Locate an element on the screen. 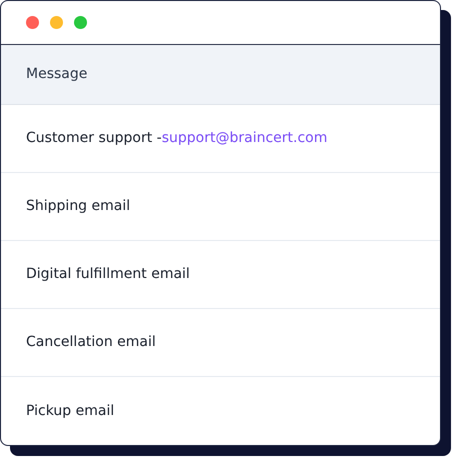 The width and height of the screenshot is (452, 458). email-link: support@braincert.com is located at coordinates (245, 138).